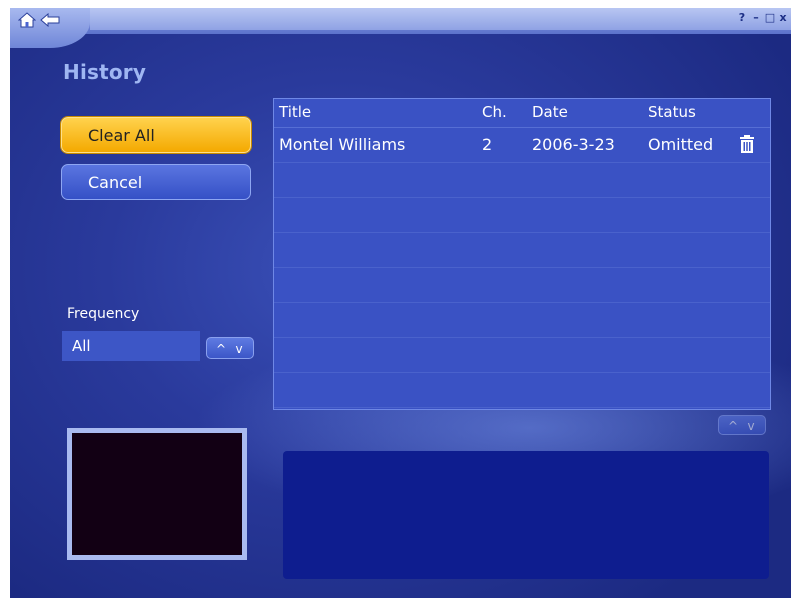  What do you see at coordinates (50, 20) in the screenshot?
I see `back-icon` at bounding box center [50, 20].